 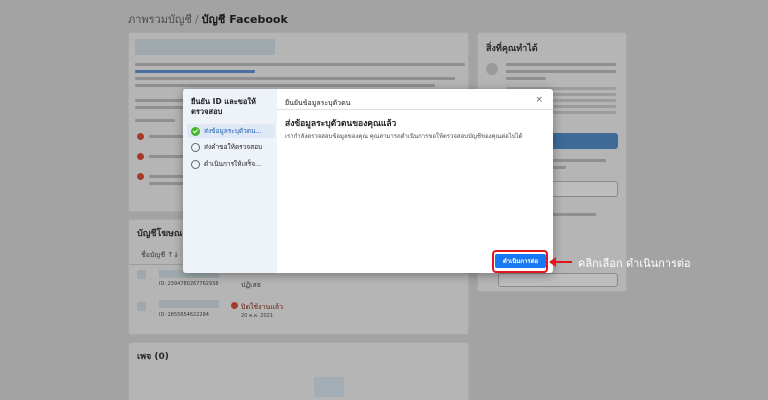 What do you see at coordinates (189, 284) in the screenshot?
I see `row1-account-id: ID: 2394780267762938` at bounding box center [189, 284].